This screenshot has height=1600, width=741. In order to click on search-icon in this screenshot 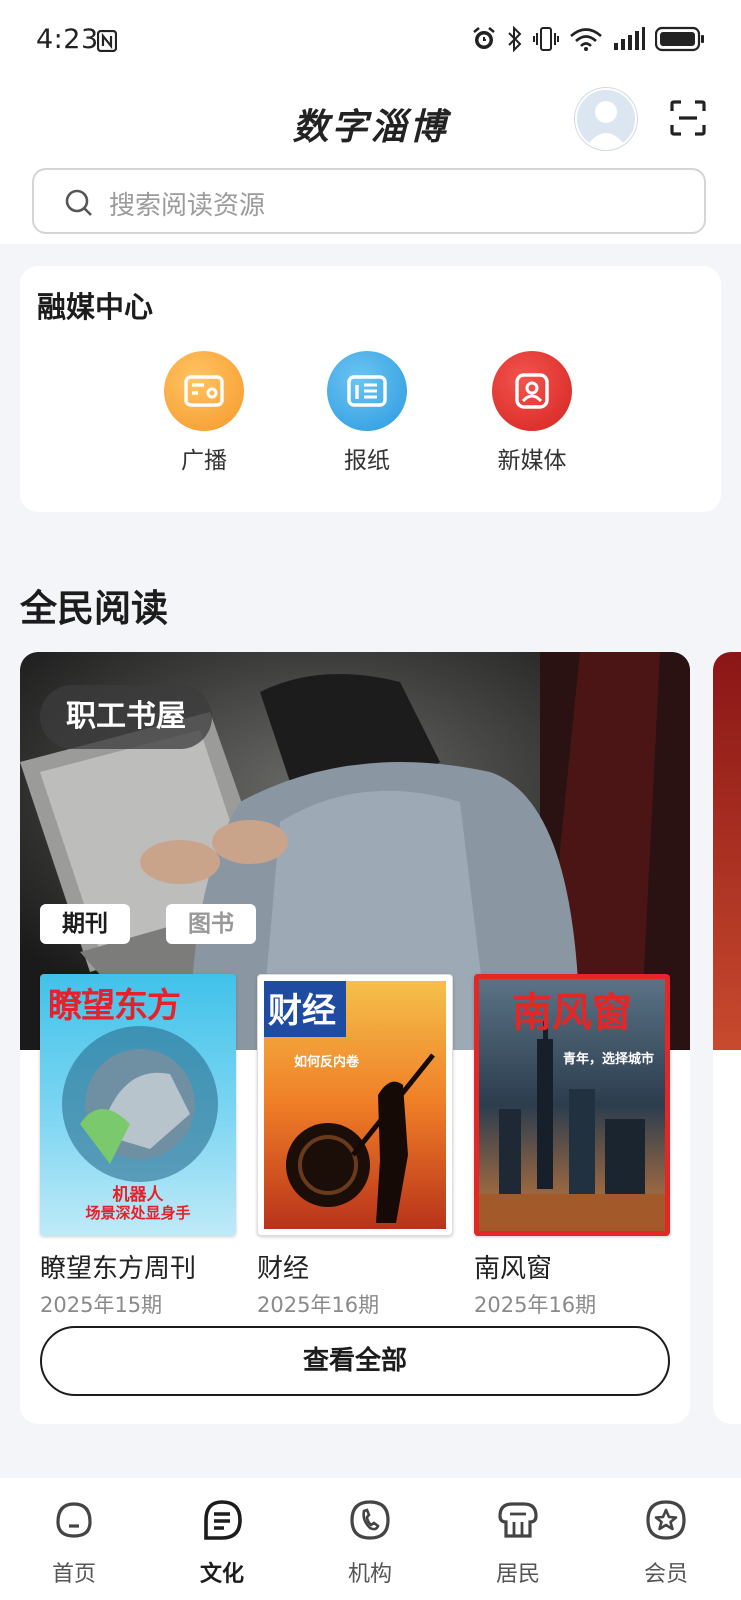, I will do `click(78, 202)`.